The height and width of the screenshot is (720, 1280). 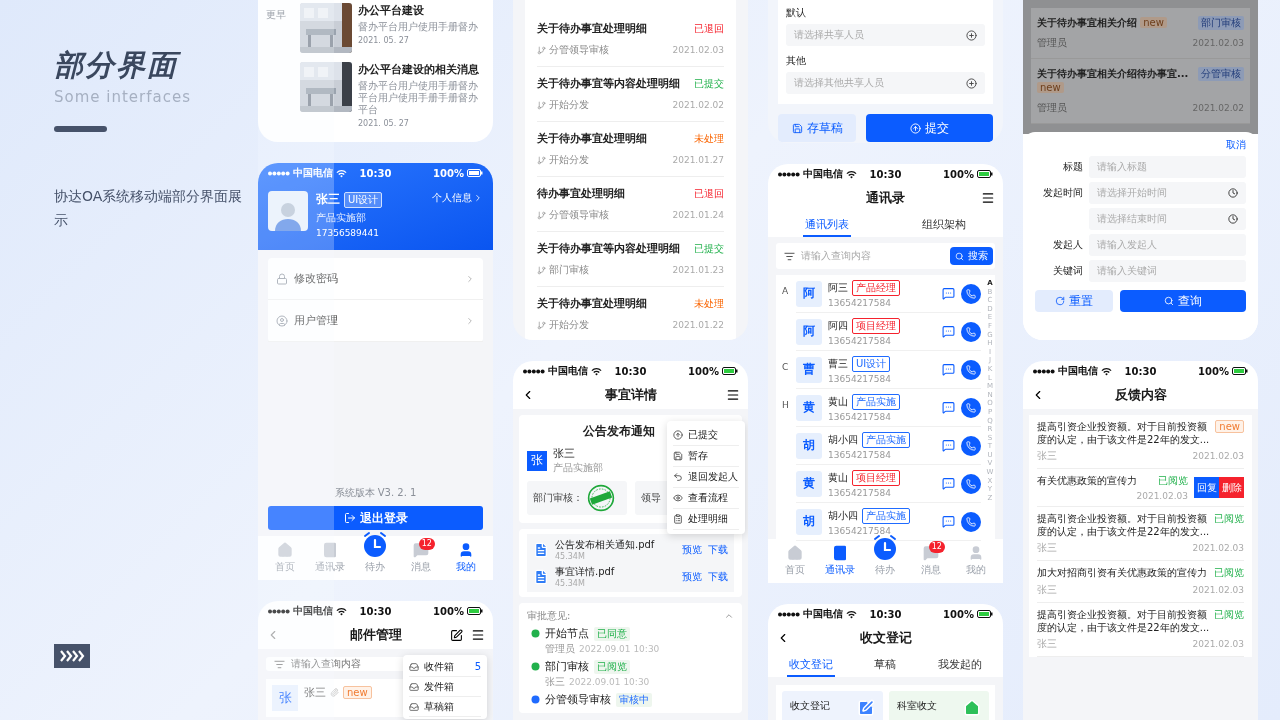 What do you see at coordinates (1233, 193) in the screenshot?
I see `clock-icon` at bounding box center [1233, 193].